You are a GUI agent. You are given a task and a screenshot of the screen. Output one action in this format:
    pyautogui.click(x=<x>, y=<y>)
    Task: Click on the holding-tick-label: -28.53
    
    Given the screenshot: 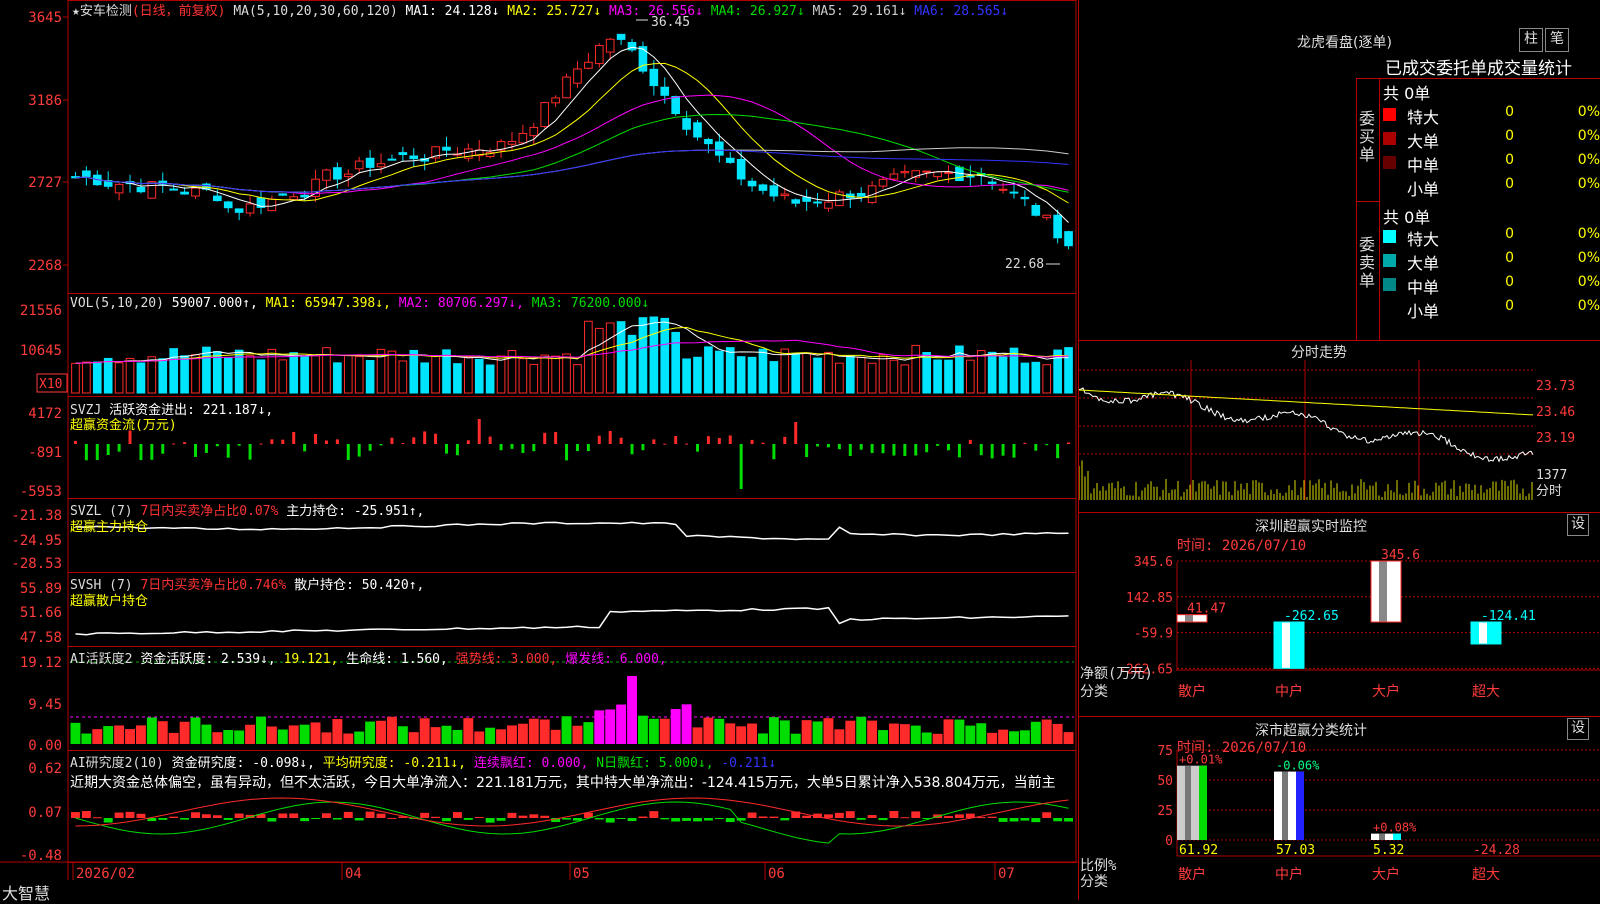 What is the action you would take?
    pyautogui.click(x=36, y=564)
    